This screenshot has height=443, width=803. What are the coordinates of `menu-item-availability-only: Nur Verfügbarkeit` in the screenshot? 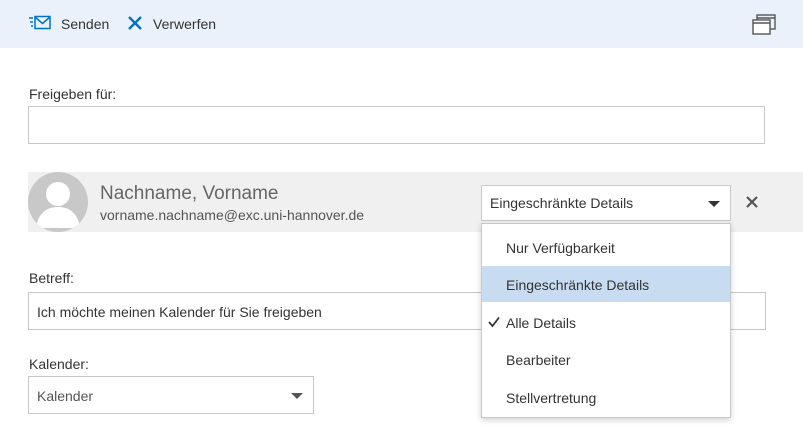 It's located at (606, 247).